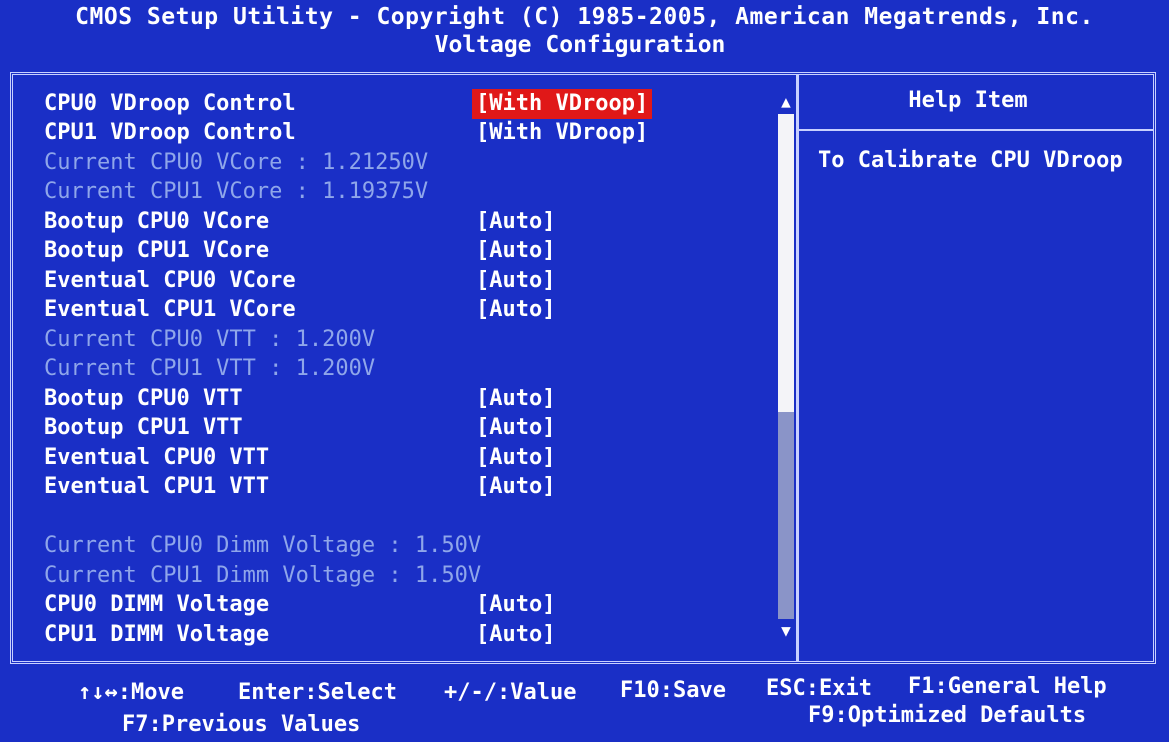 This screenshot has width=1169, height=742. What do you see at coordinates (157, 457) in the screenshot?
I see `setting-label: Eventual CPU0 VTT` at bounding box center [157, 457].